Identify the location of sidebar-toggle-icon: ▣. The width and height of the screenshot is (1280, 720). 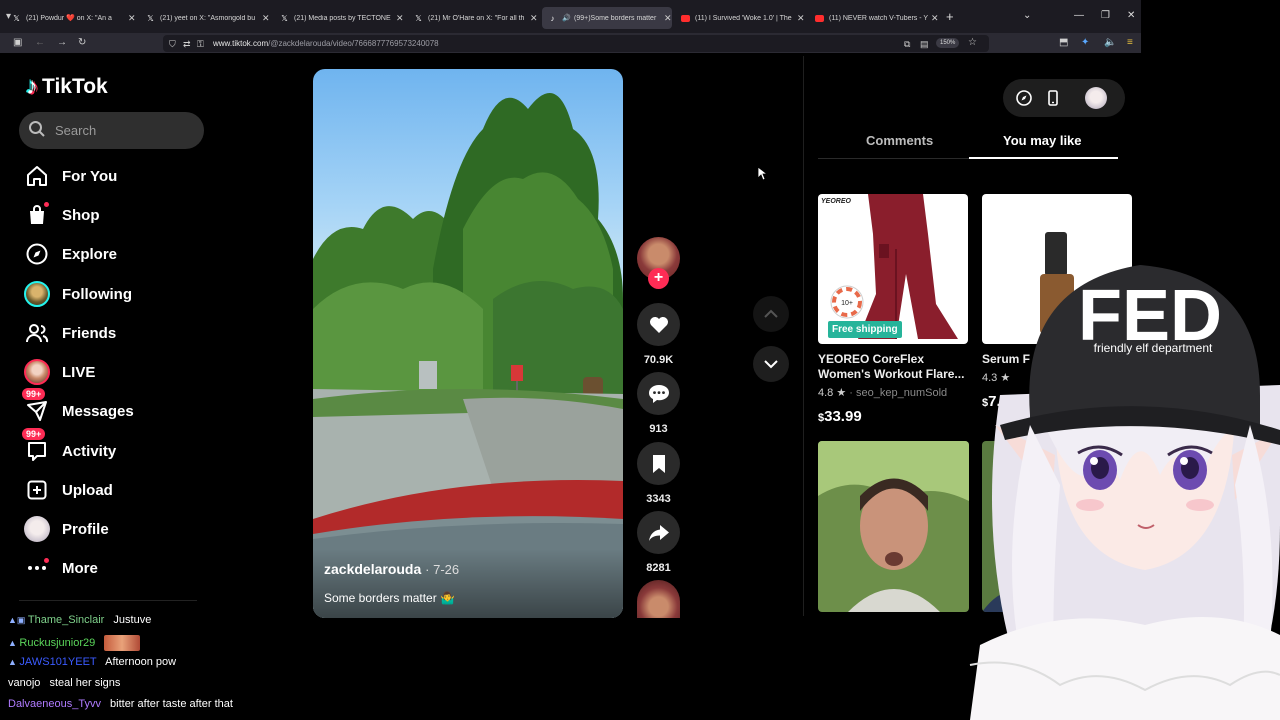
(17, 43).